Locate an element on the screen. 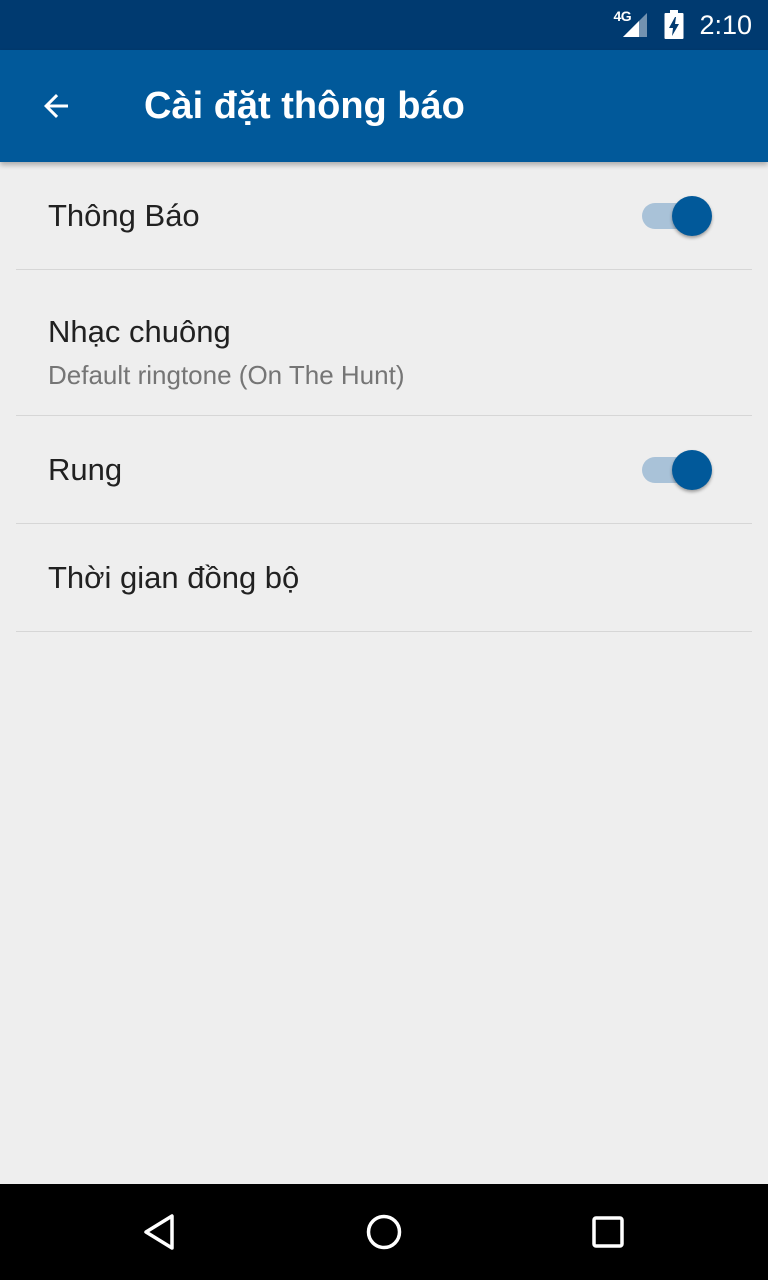 The width and height of the screenshot is (768, 1280). back-triangle-icon is located at coordinates (159, 1232).